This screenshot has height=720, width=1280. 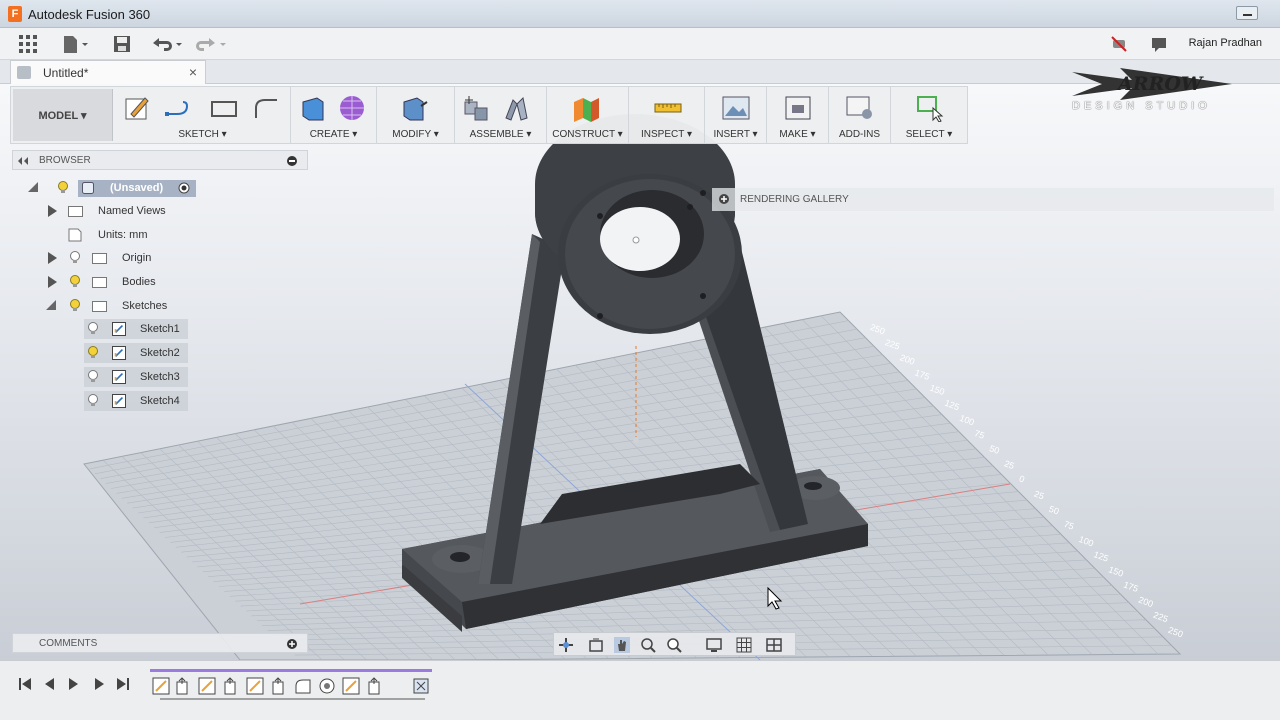 I want to click on save-icon, so click(x=122, y=44).